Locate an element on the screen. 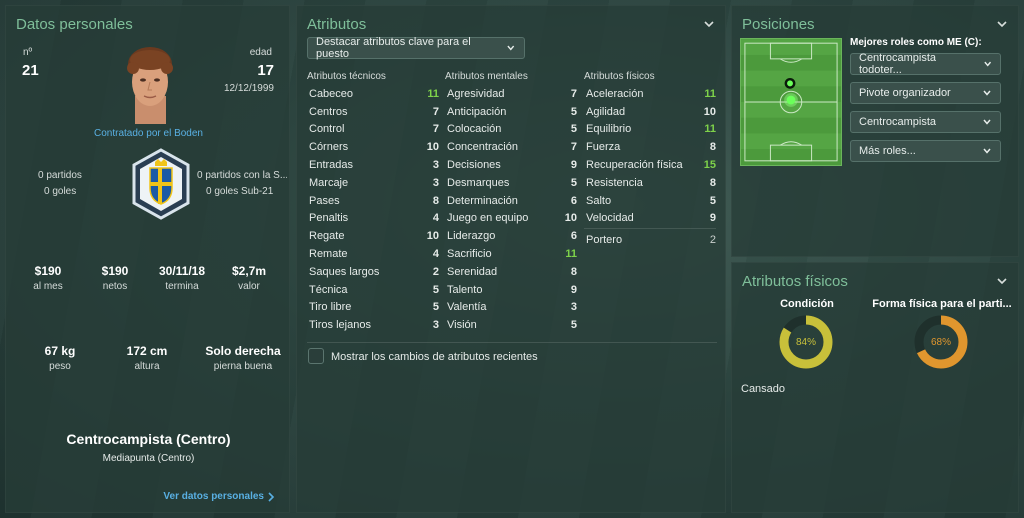 This screenshot has width=1024, height=518. position-pitch is located at coordinates (791, 102).